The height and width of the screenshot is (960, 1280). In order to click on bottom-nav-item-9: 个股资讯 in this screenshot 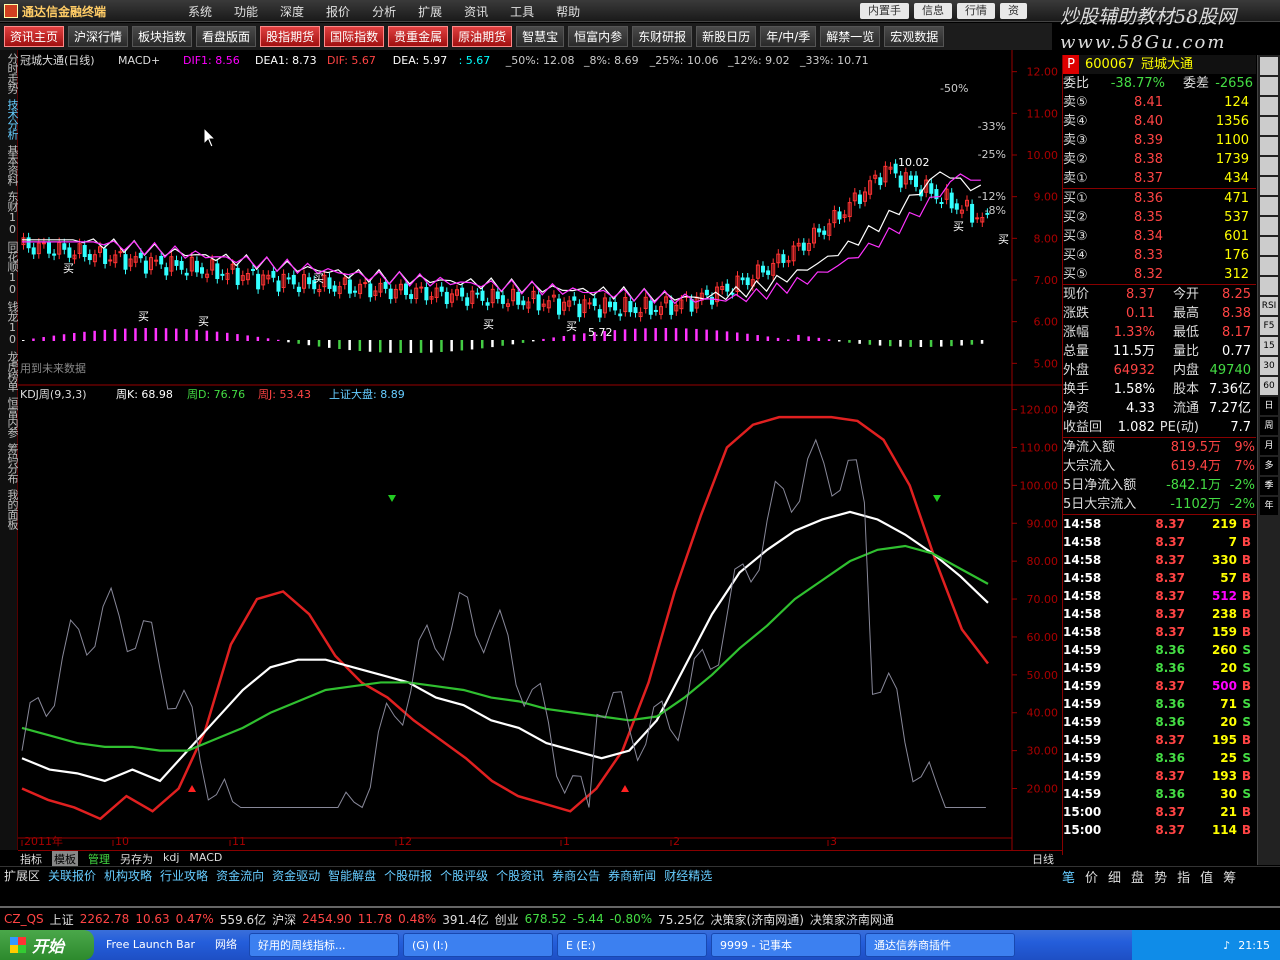, I will do `click(520, 875)`.